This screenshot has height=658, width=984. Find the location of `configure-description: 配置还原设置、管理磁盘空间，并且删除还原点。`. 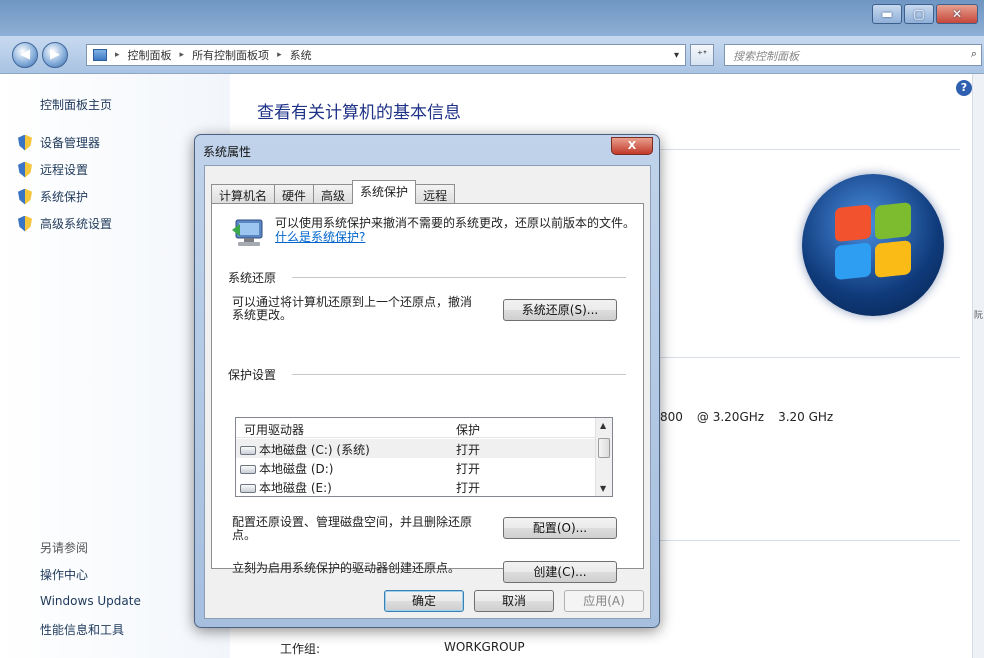

configure-description: 配置还原设置、管理磁盘空间，并且删除还原点。 is located at coordinates (352, 528).